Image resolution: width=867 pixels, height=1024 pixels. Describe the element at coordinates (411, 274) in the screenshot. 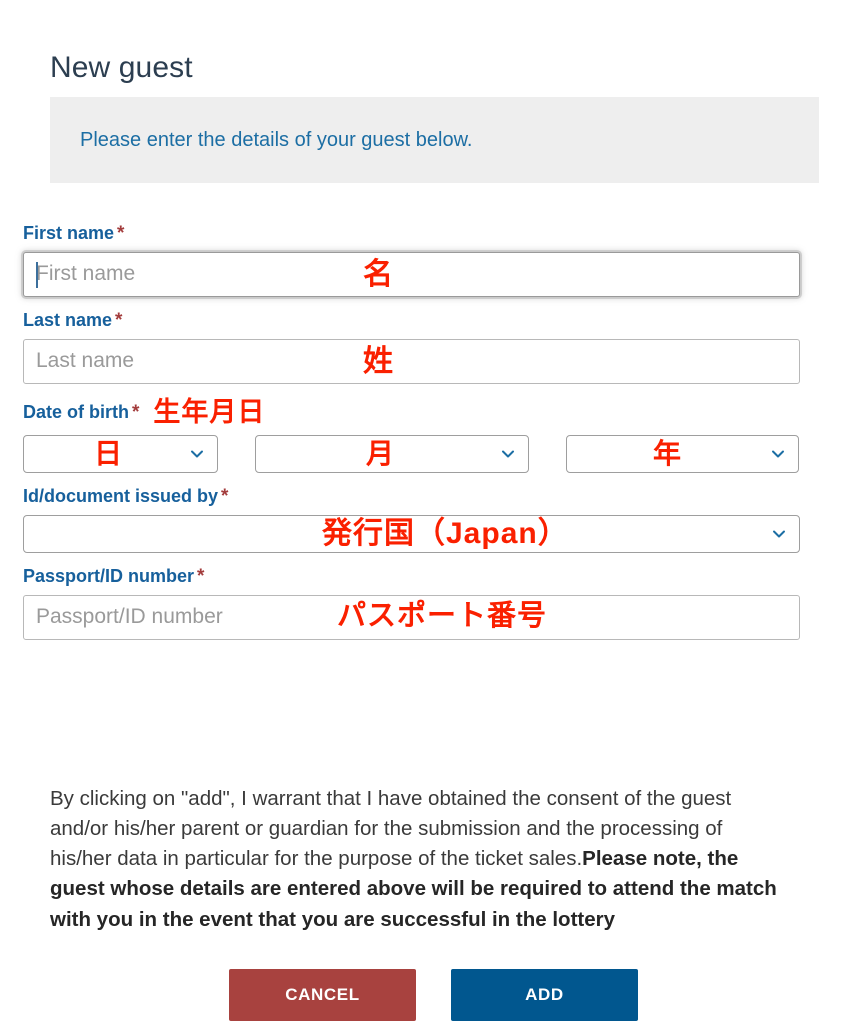

I see `first-name-input` at that location.